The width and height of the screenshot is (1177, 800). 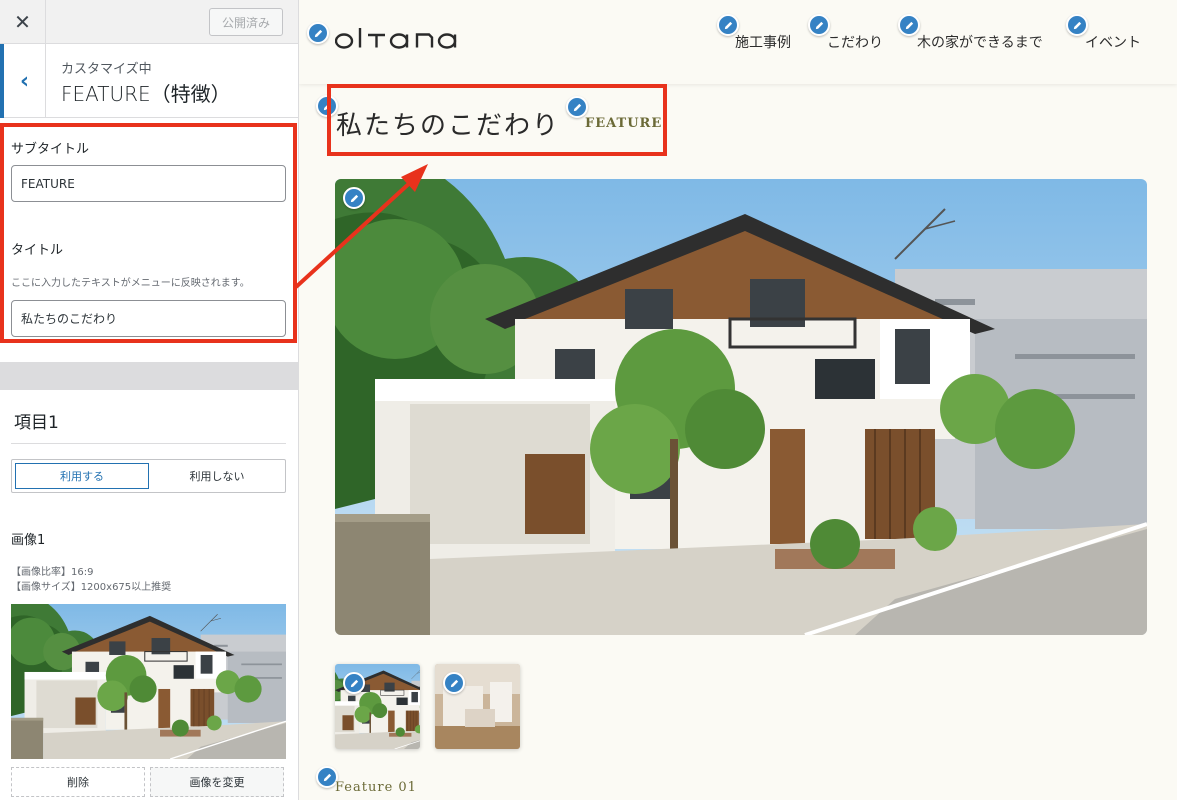 I want to click on edit-image-pencil-icon, so click(x=354, y=198).